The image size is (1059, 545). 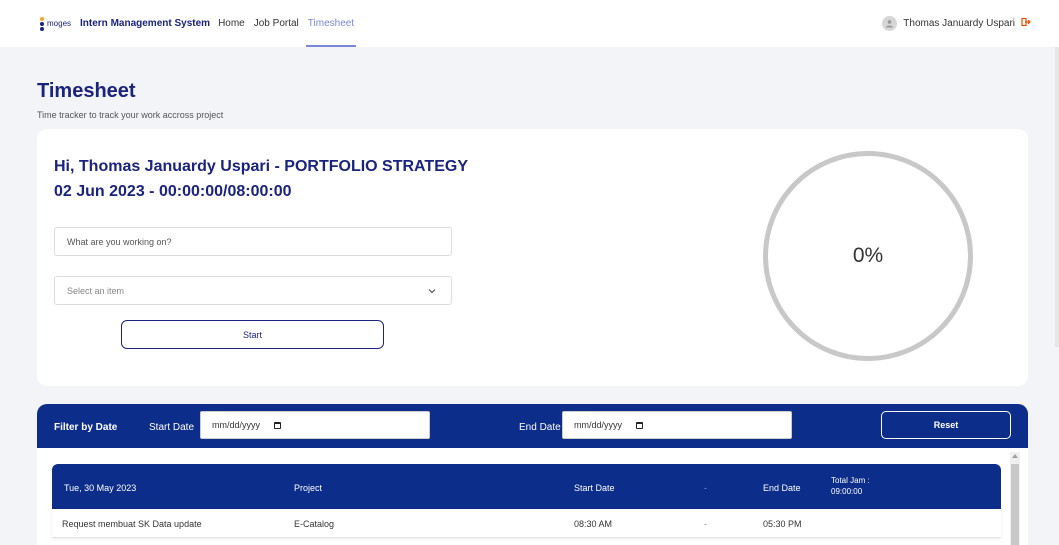 What do you see at coordinates (172, 427) in the screenshot?
I see `start-date-label: Start Date` at bounding box center [172, 427].